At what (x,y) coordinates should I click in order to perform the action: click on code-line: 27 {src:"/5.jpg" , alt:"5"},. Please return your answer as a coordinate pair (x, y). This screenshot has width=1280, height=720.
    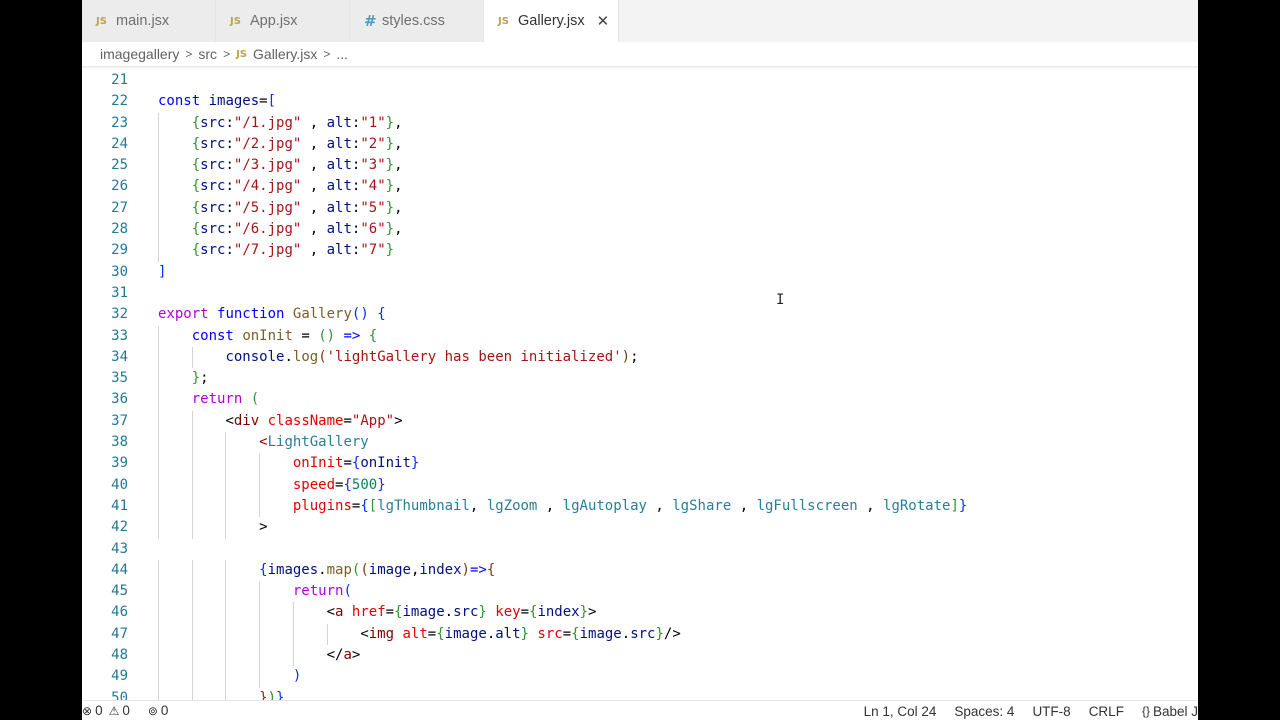
    Looking at the image, I should click on (640, 208).